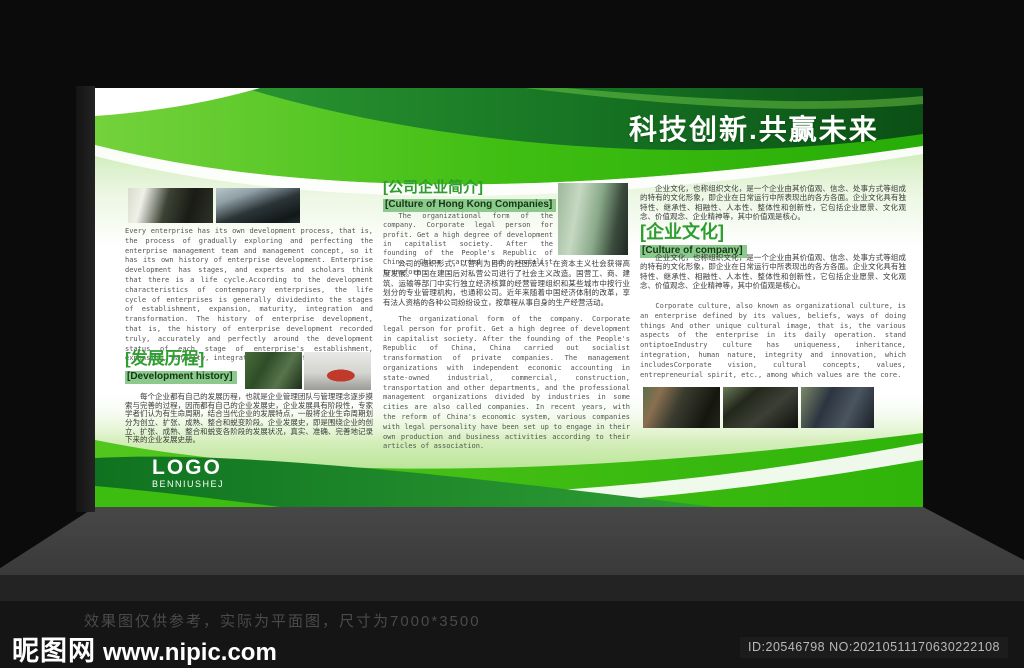 The width and height of the screenshot is (1024, 668). I want to click on office-entrance-photo, so click(170, 205).